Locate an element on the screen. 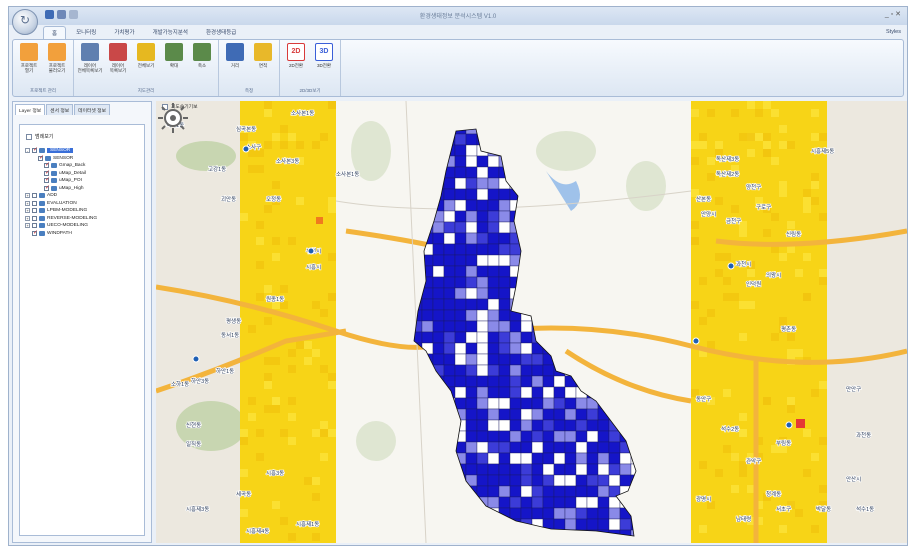 The width and height of the screenshot is (914, 552). panel-tab: 센서 정보 is located at coordinates (60, 109).